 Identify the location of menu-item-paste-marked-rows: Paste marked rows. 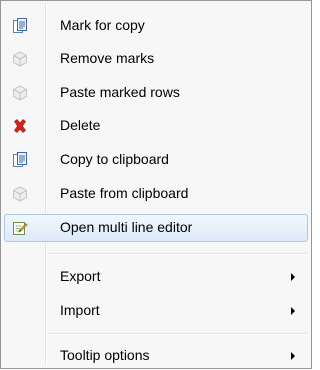
(156, 93).